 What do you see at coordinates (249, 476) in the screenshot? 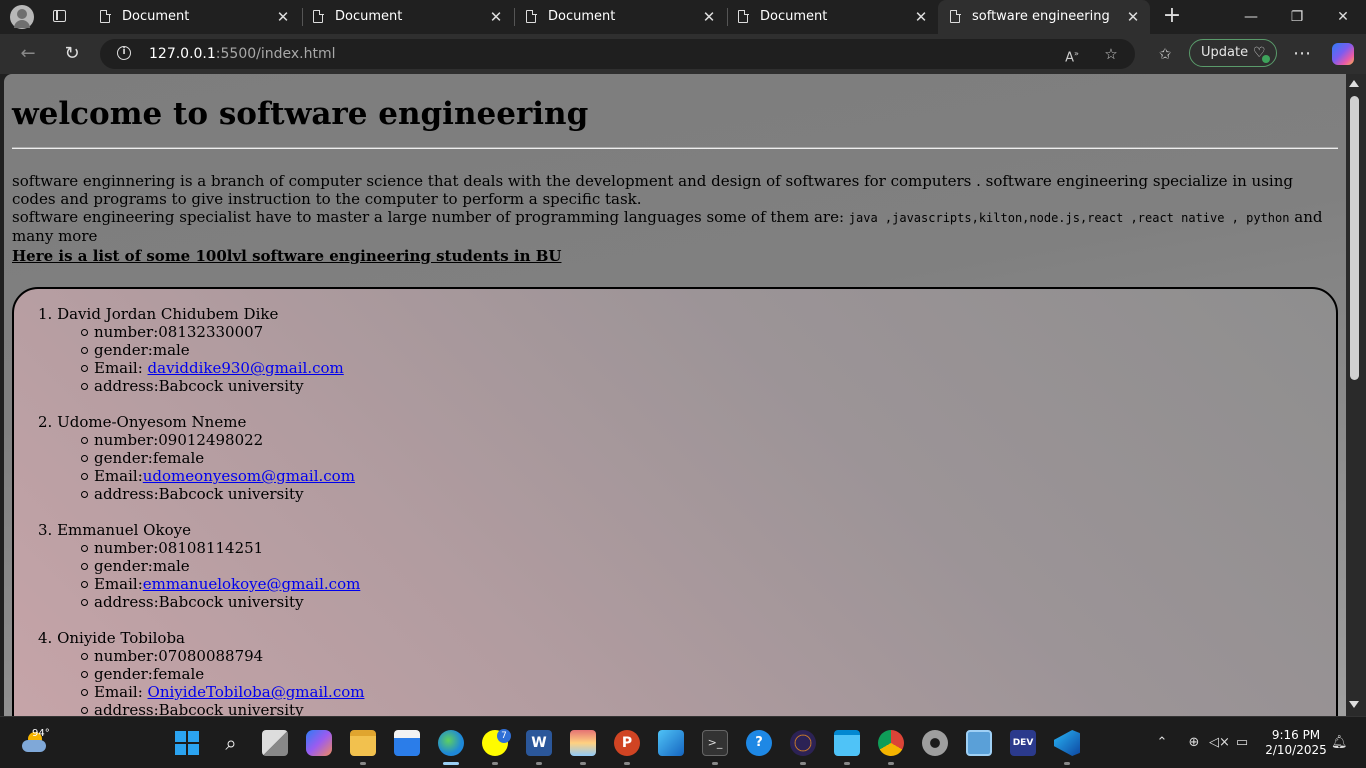
I see `email-link: udomeonyesom@gmail.com` at bounding box center [249, 476].